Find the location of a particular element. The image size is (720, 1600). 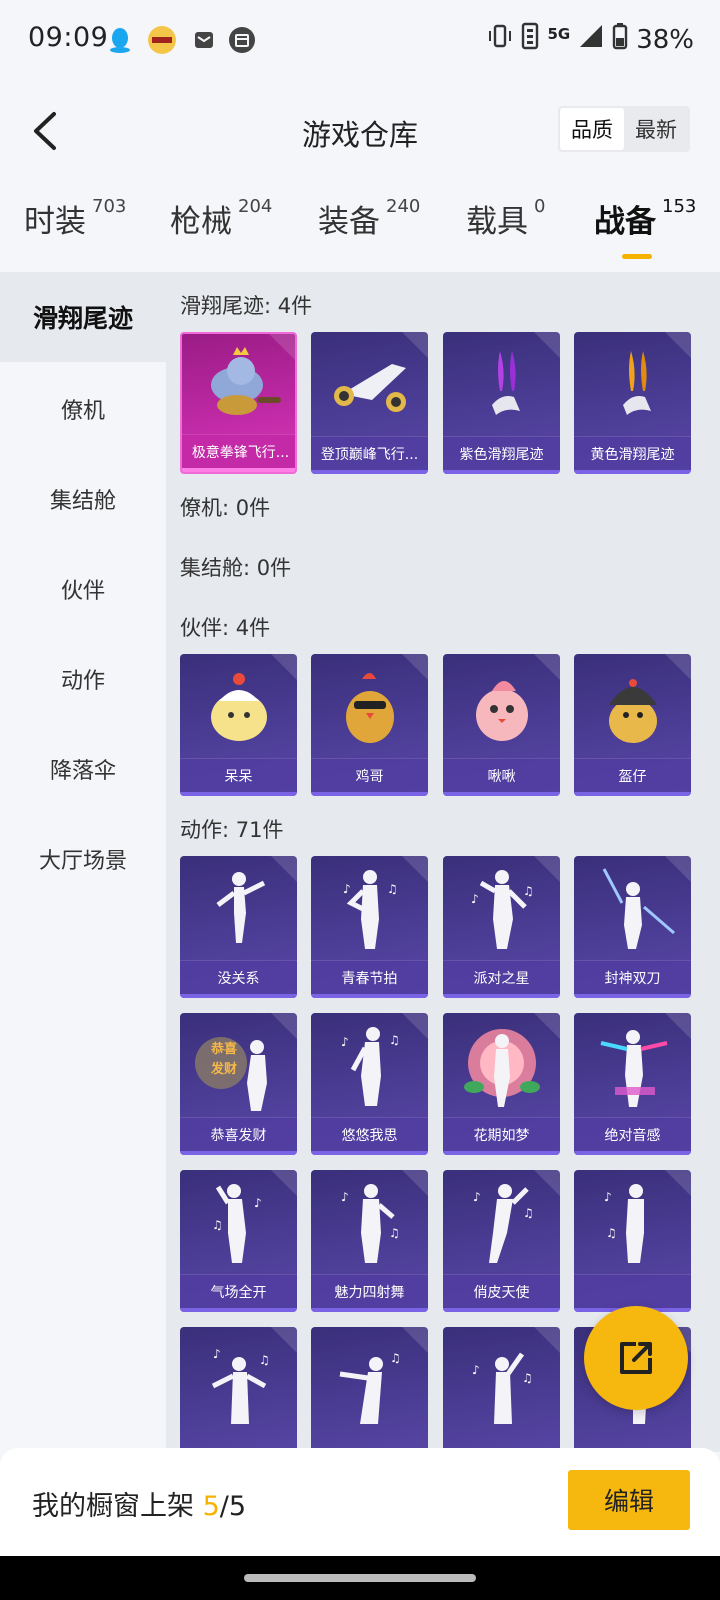

tab-fashion: 时装 703 is located at coordinates (75, 234).